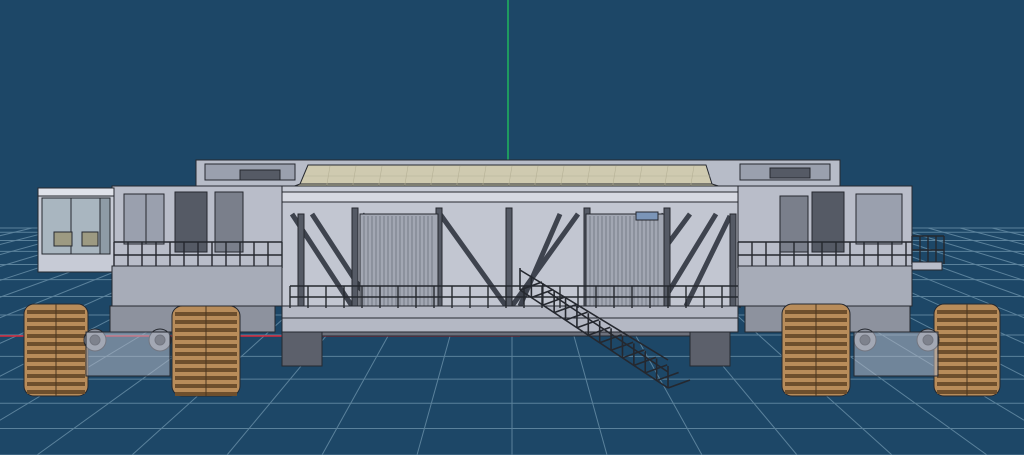  I want to click on sensor-unit, so click(647, 216).